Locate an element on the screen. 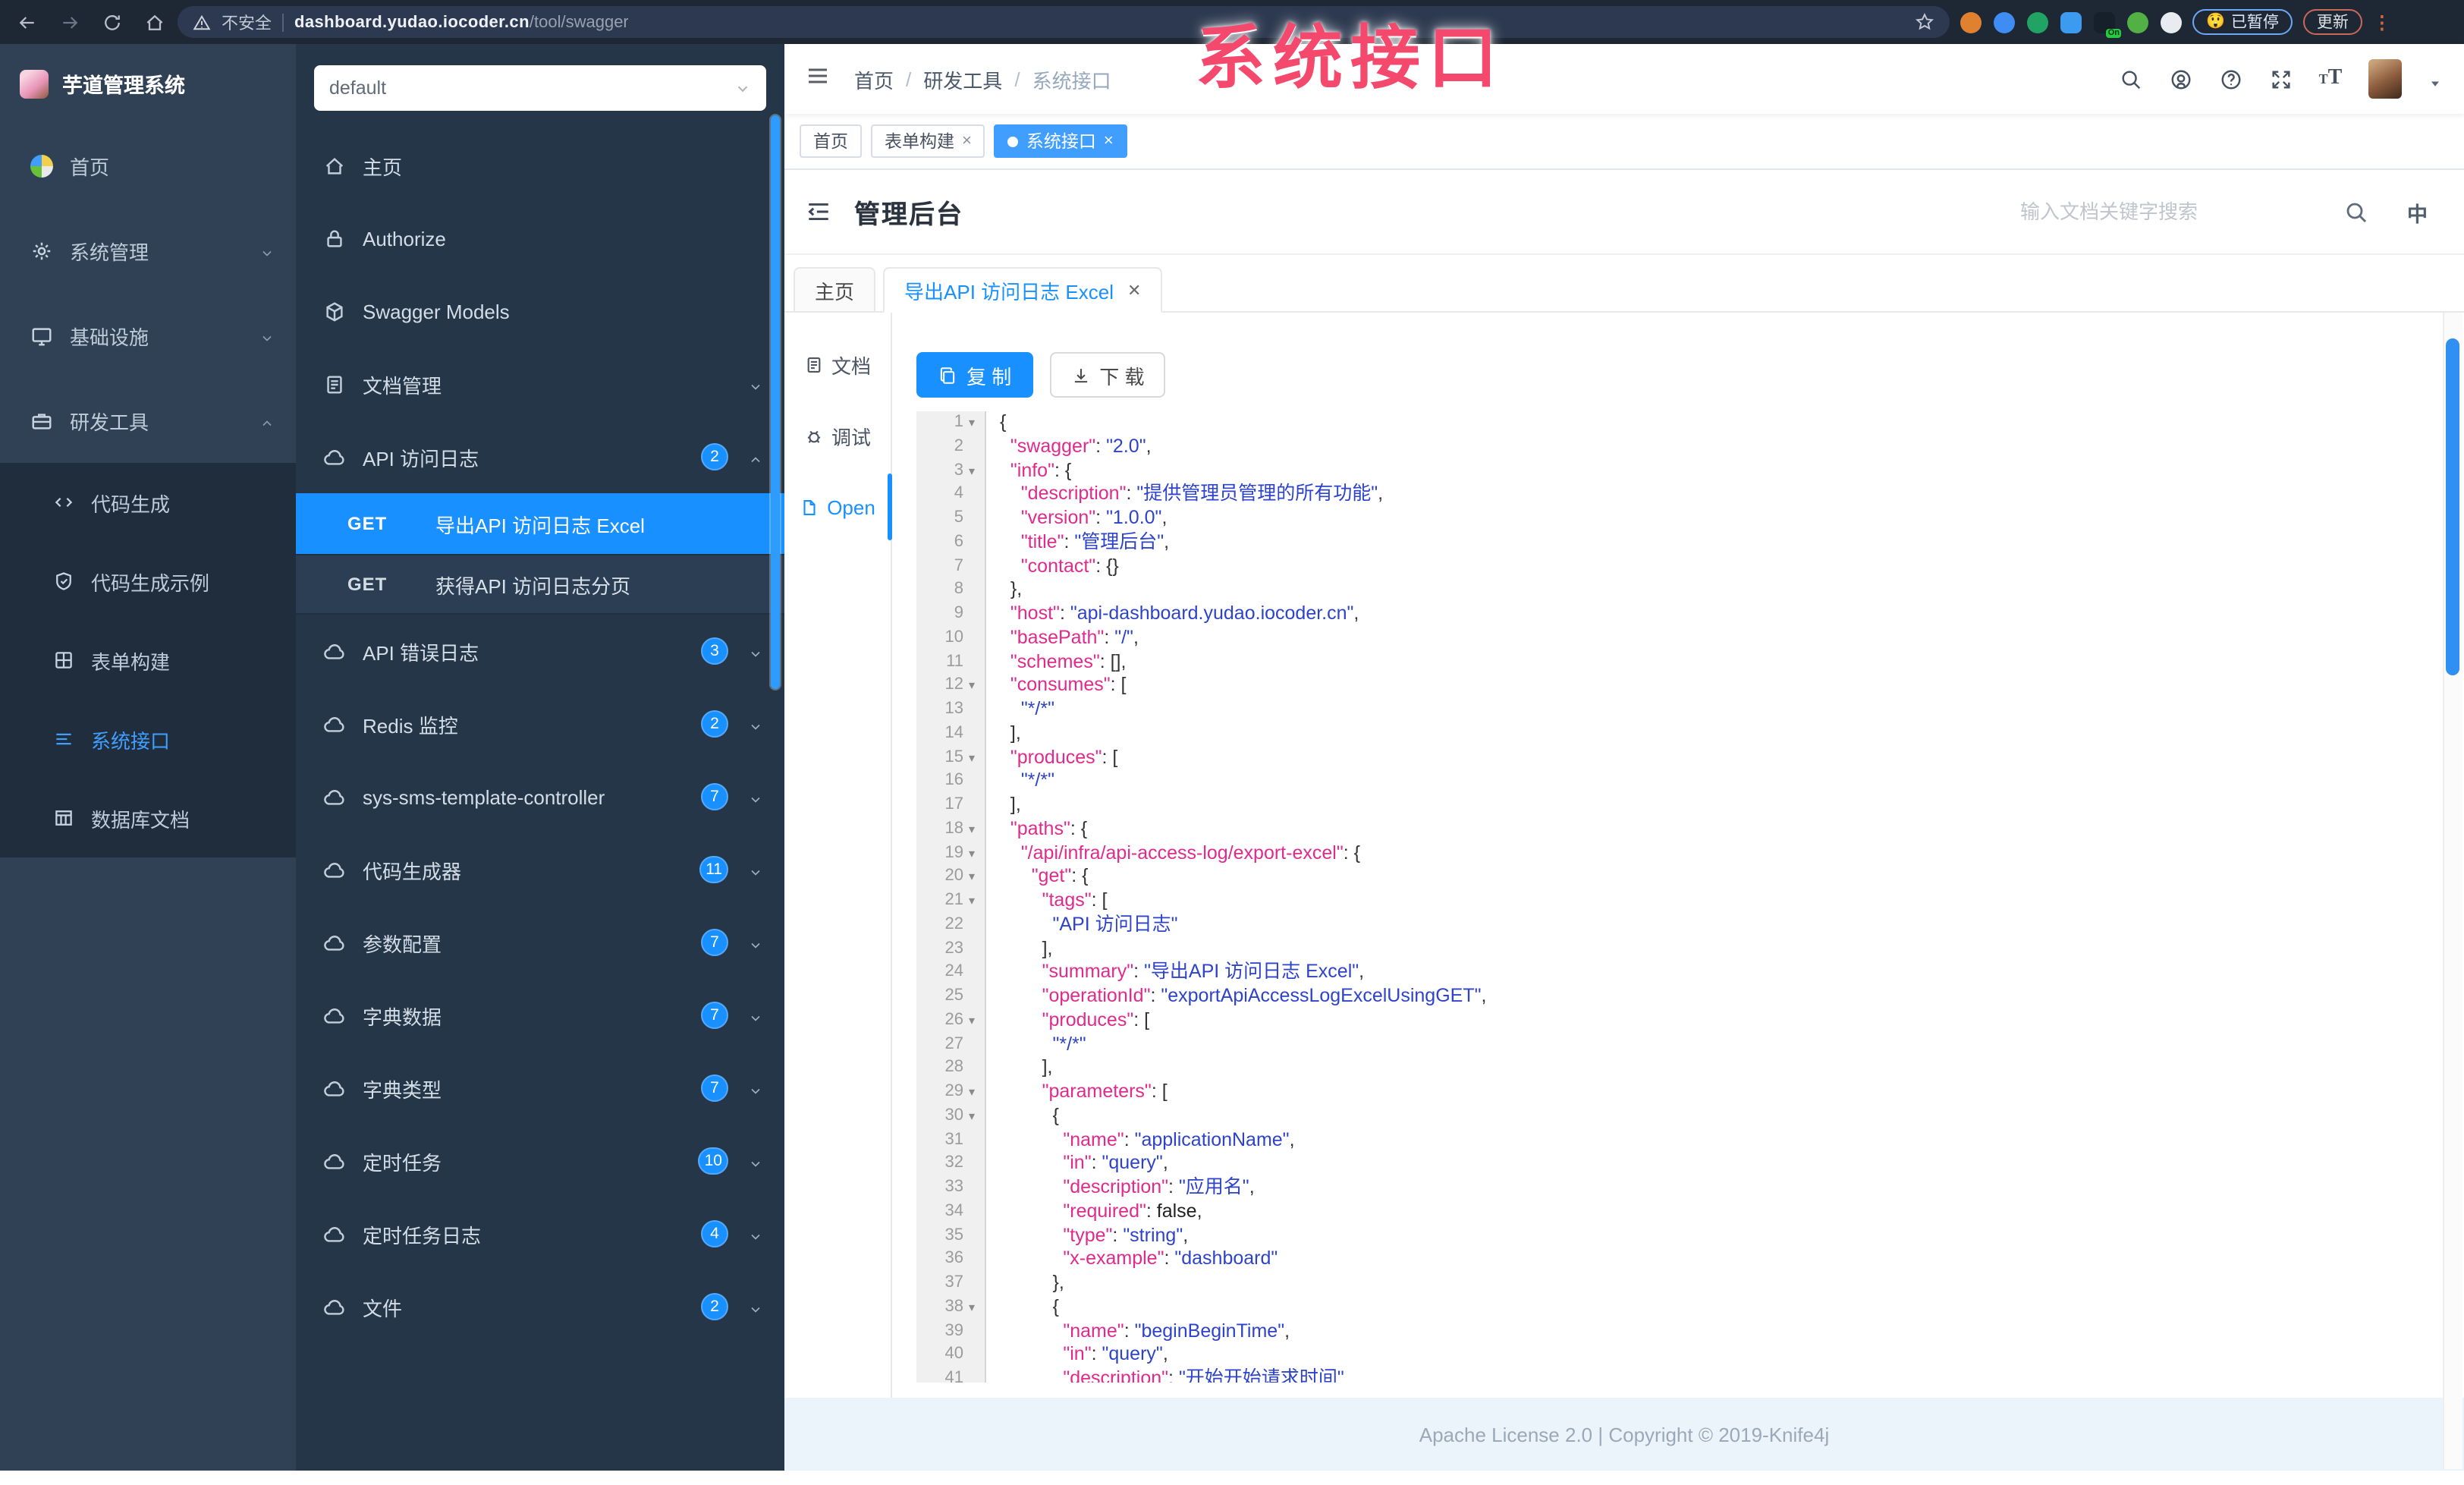  fontsize-icon: TT is located at coordinates (2330, 79).